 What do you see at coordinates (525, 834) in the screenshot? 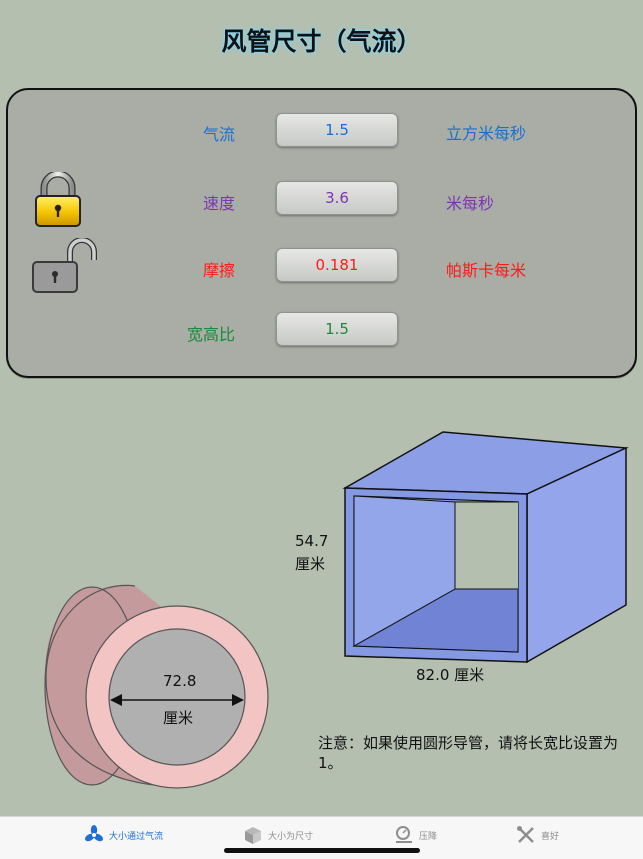
I see `tools-icon` at bounding box center [525, 834].